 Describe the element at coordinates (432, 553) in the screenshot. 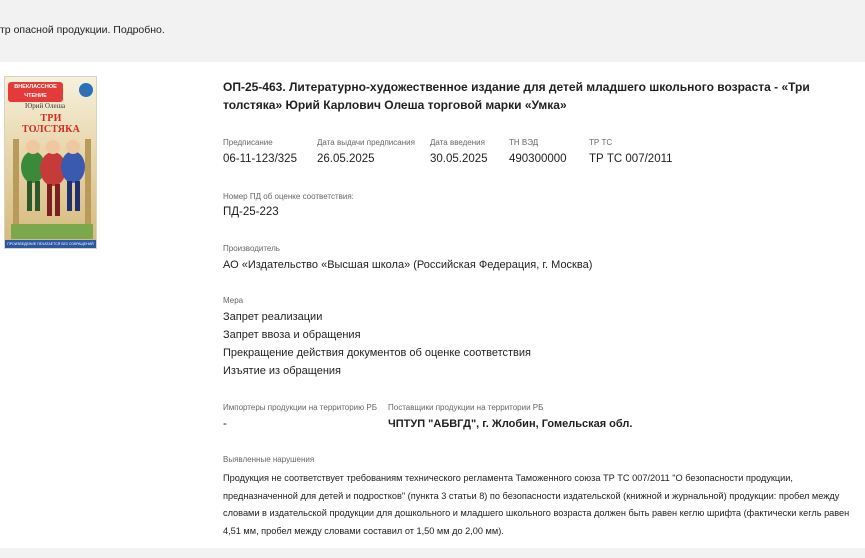

I see `bottom-separator` at that location.